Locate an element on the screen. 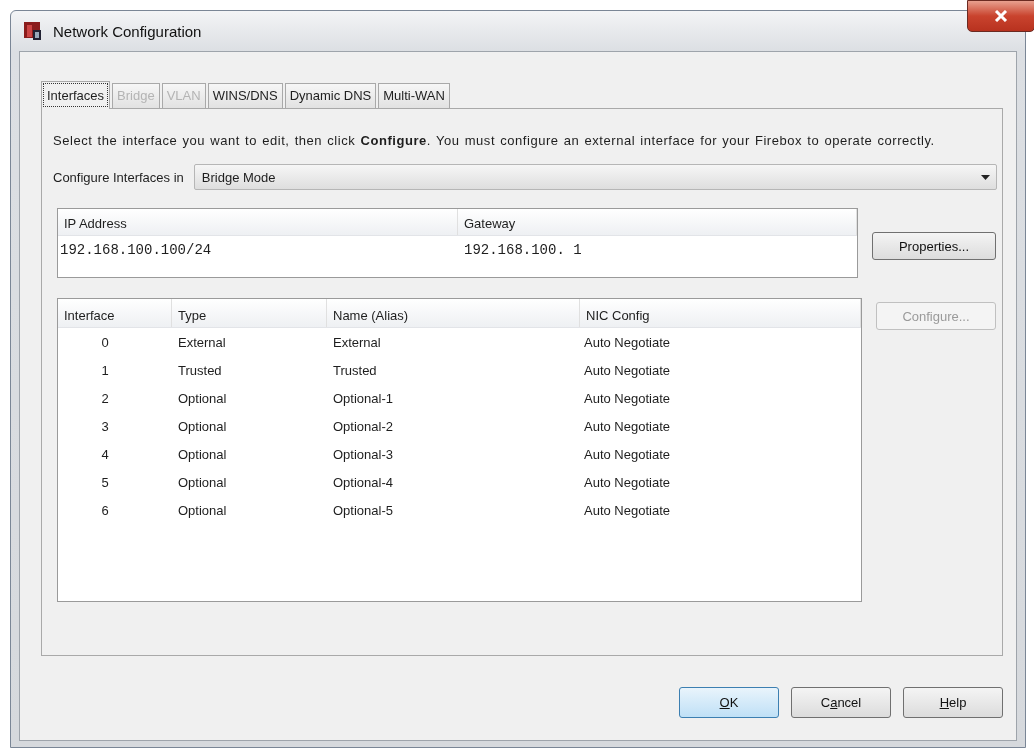  mode-label: Configure Interfaces in is located at coordinates (118, 177).